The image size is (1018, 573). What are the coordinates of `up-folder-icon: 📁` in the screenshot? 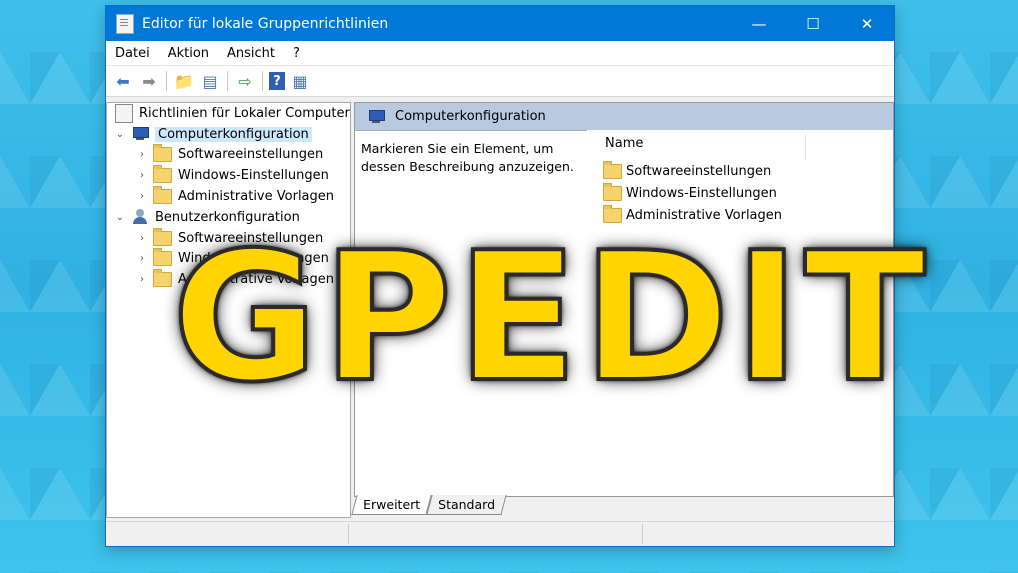 It's located at (184, 81).